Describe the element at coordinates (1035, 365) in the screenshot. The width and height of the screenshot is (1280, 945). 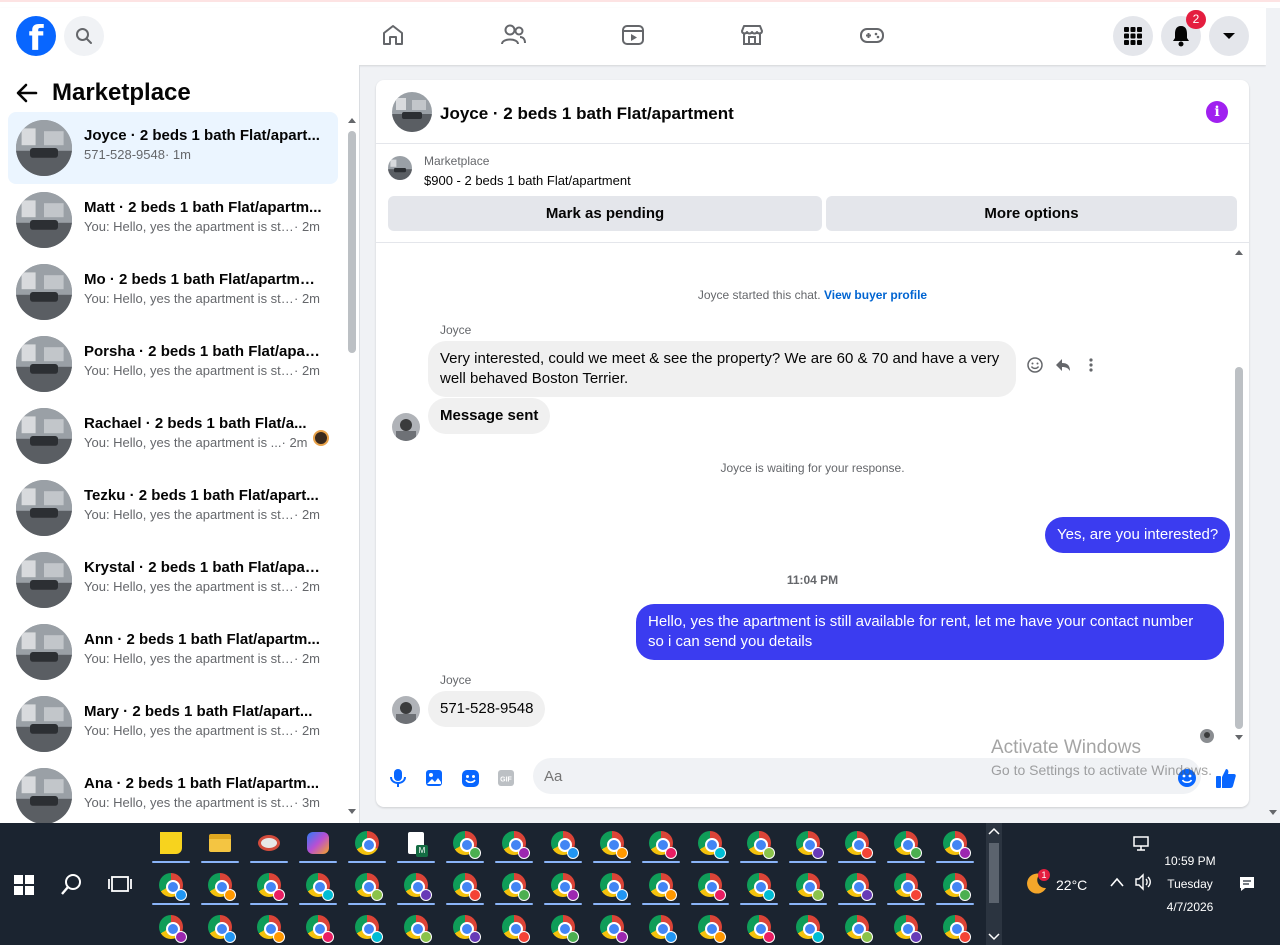
I see `react-emoji-icon` at that location.